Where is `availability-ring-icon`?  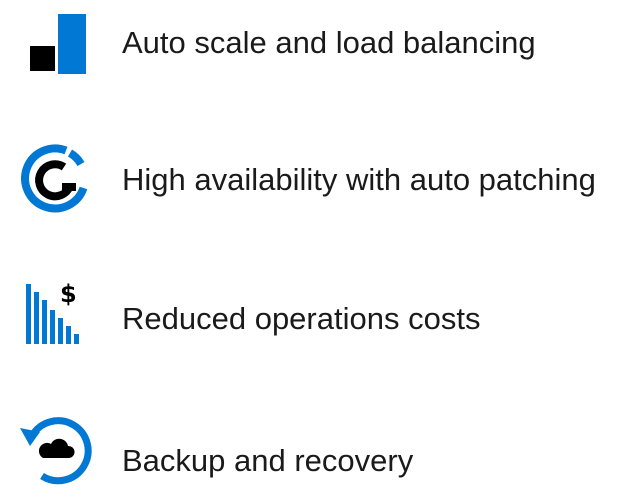 availability-ring-icon is located at coordinates (56, 178).